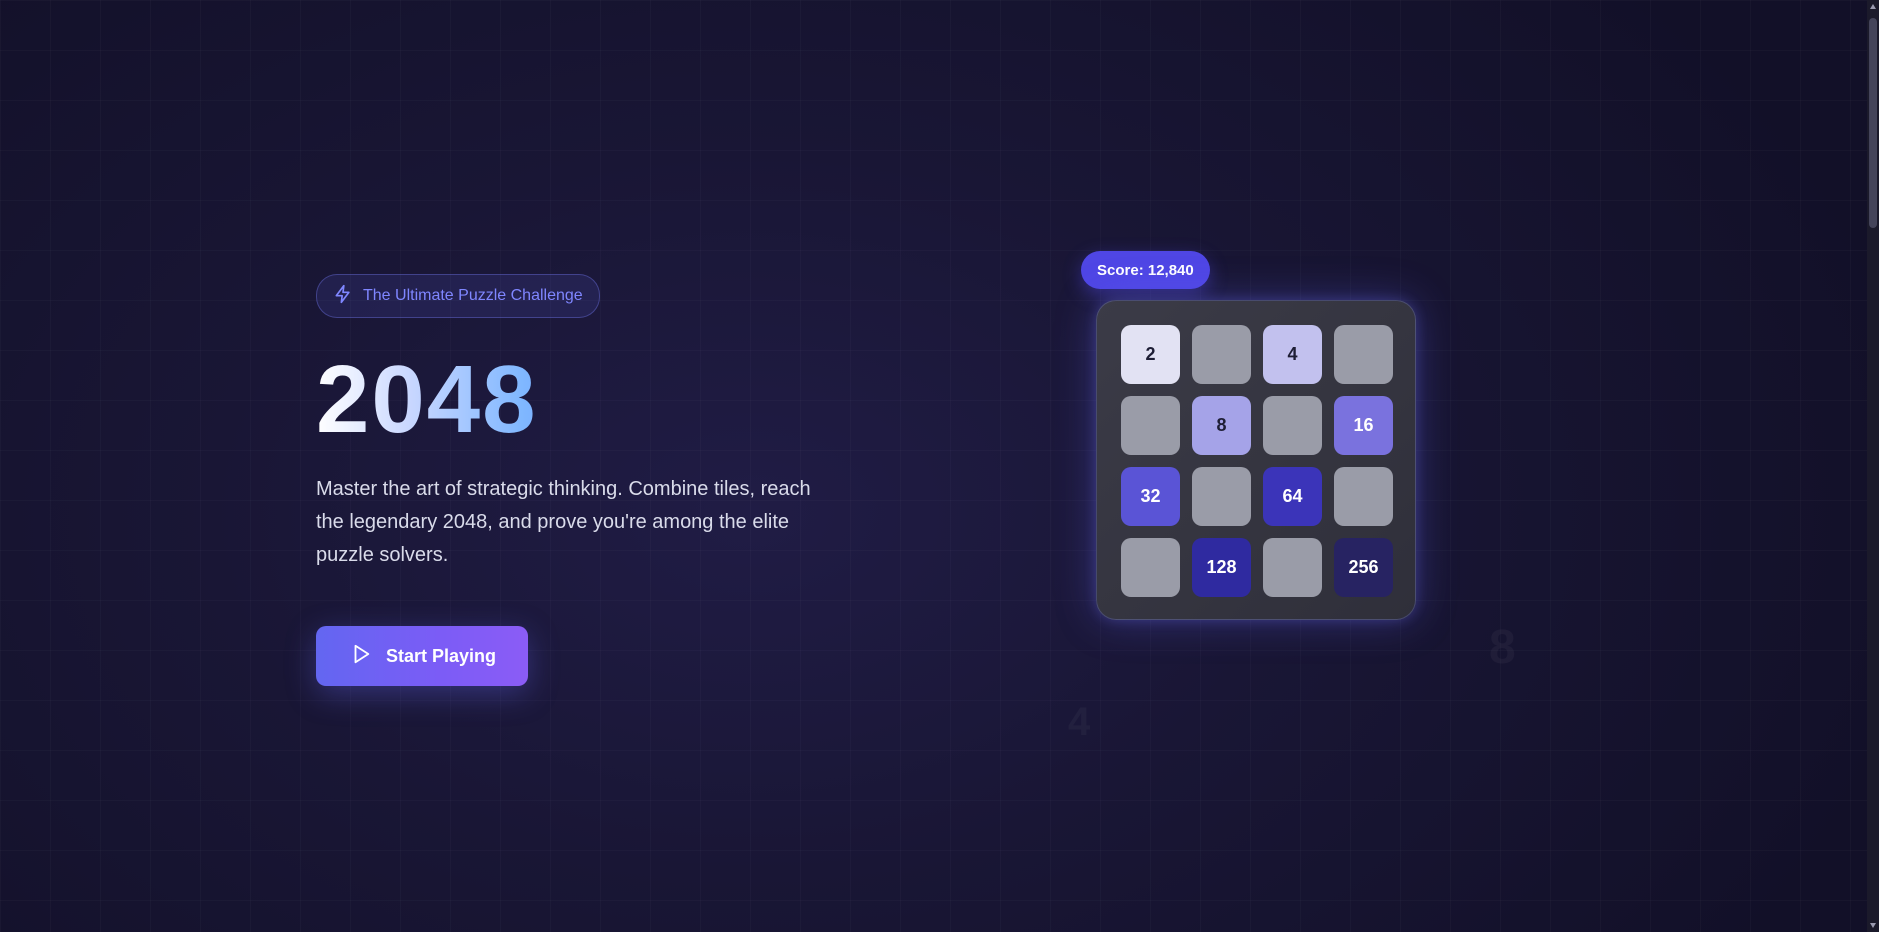 Image resolution: width=1879 pixels, height=932 pixels. Describe the element at coordinates (1150, 496) in the screenshot. I see `board-tile: 32` at that location.